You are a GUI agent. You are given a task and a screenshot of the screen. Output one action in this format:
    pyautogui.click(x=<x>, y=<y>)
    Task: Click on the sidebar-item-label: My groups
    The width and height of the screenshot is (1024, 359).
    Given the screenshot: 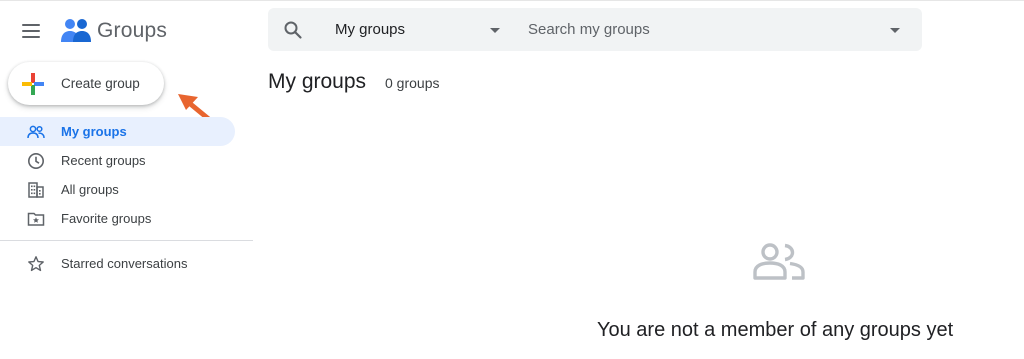 What is the action you would take?
    pyautogui.click(x=94, y=131)
    